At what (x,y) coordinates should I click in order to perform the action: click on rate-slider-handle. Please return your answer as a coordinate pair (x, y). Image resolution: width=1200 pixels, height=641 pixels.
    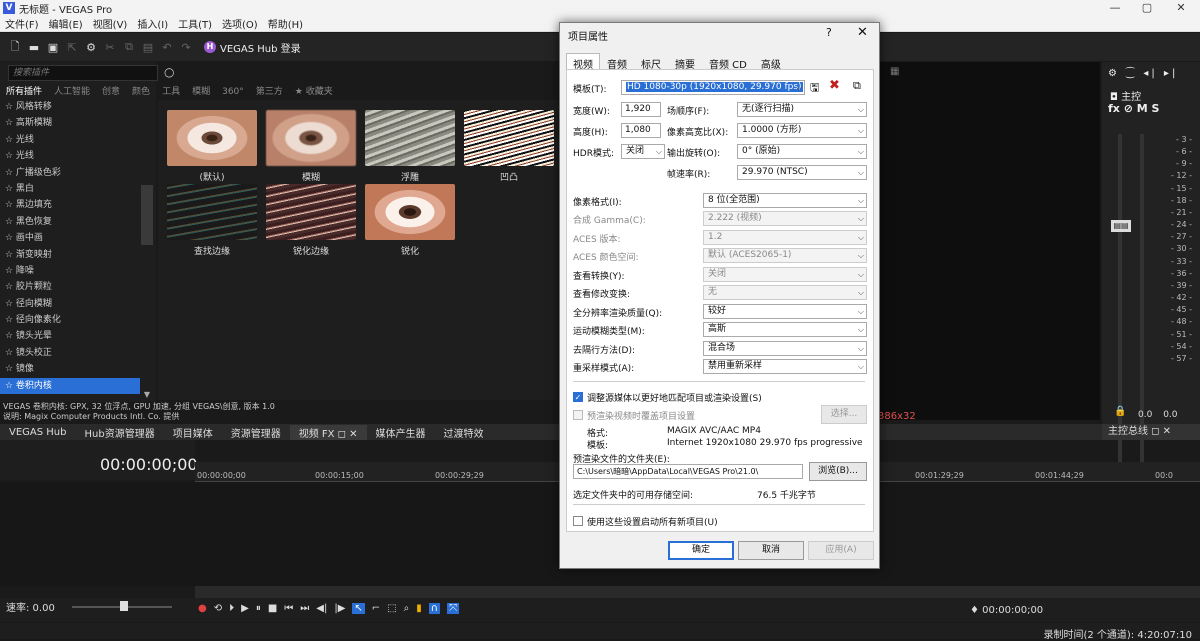
    Looking at the image, I should click on (124, 606).